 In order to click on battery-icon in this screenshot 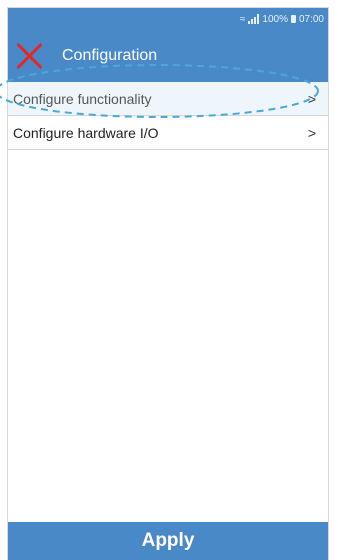, I will do `click(293, 19)`.